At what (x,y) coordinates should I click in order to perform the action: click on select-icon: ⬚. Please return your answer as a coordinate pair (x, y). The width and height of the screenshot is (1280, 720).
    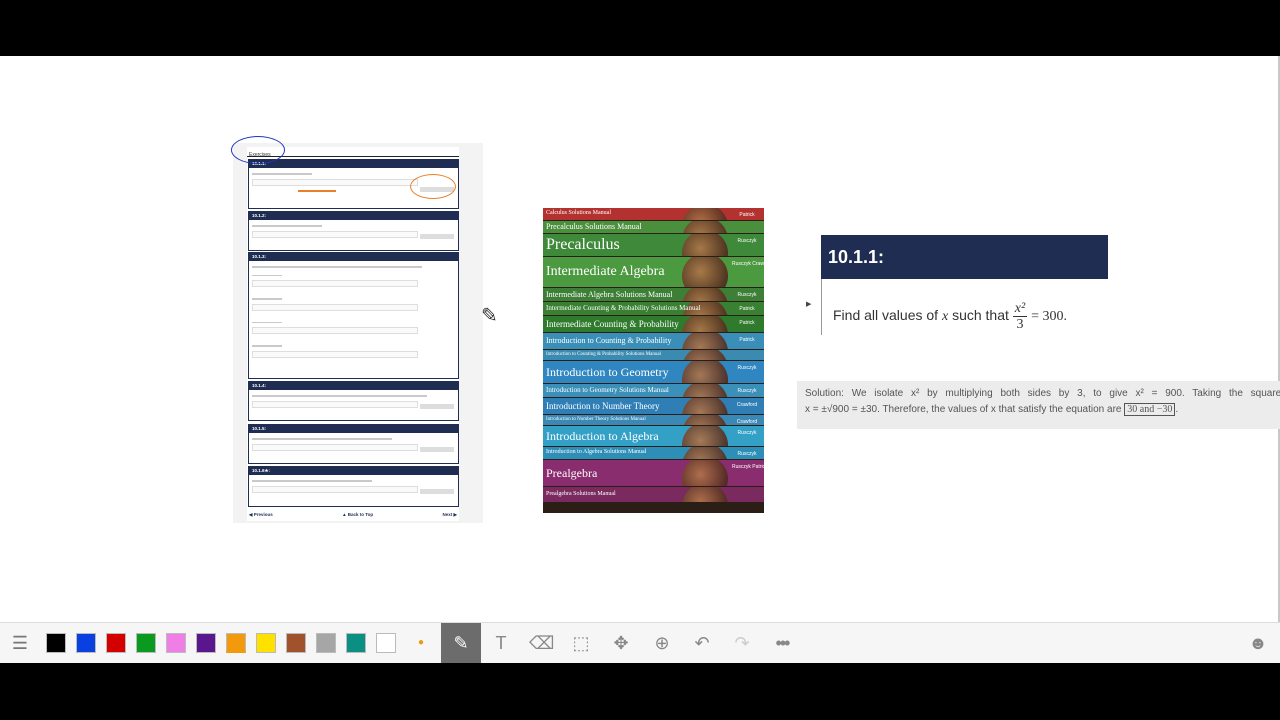
    Looking at the image, I should click on (581, 643).